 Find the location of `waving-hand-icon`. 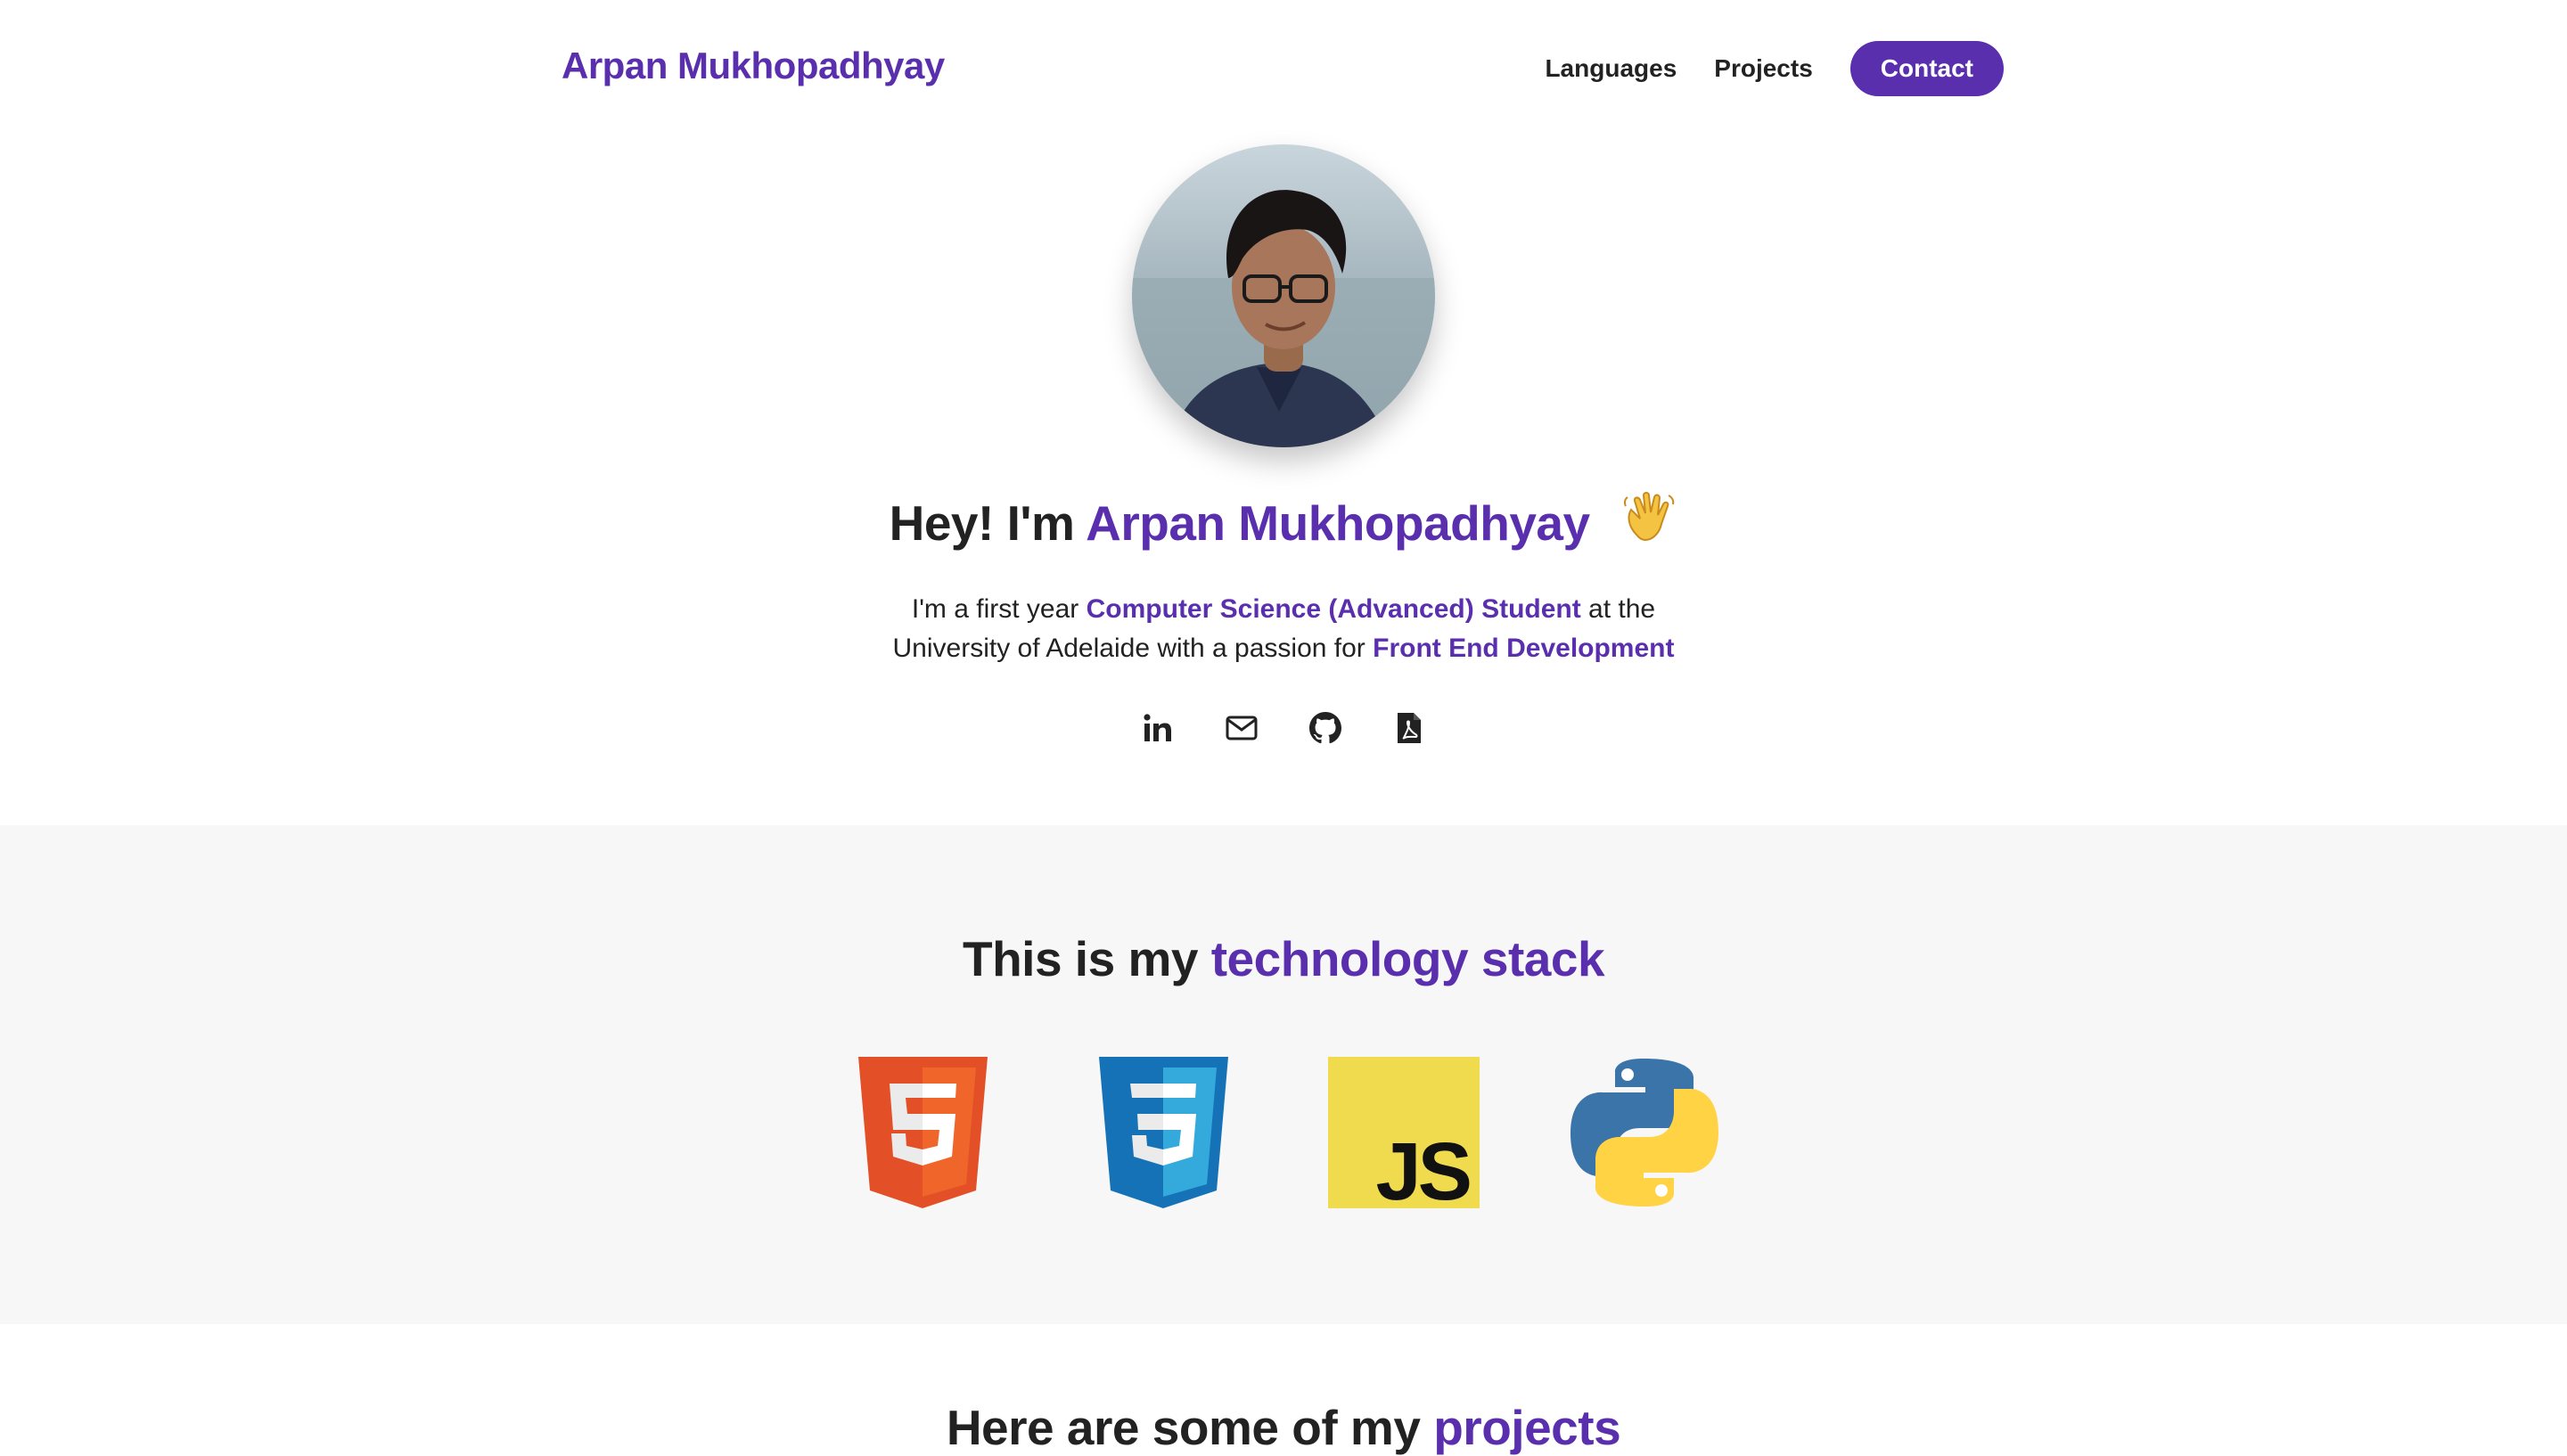

waving-hand-icon is located at coordinates (1649, 522).